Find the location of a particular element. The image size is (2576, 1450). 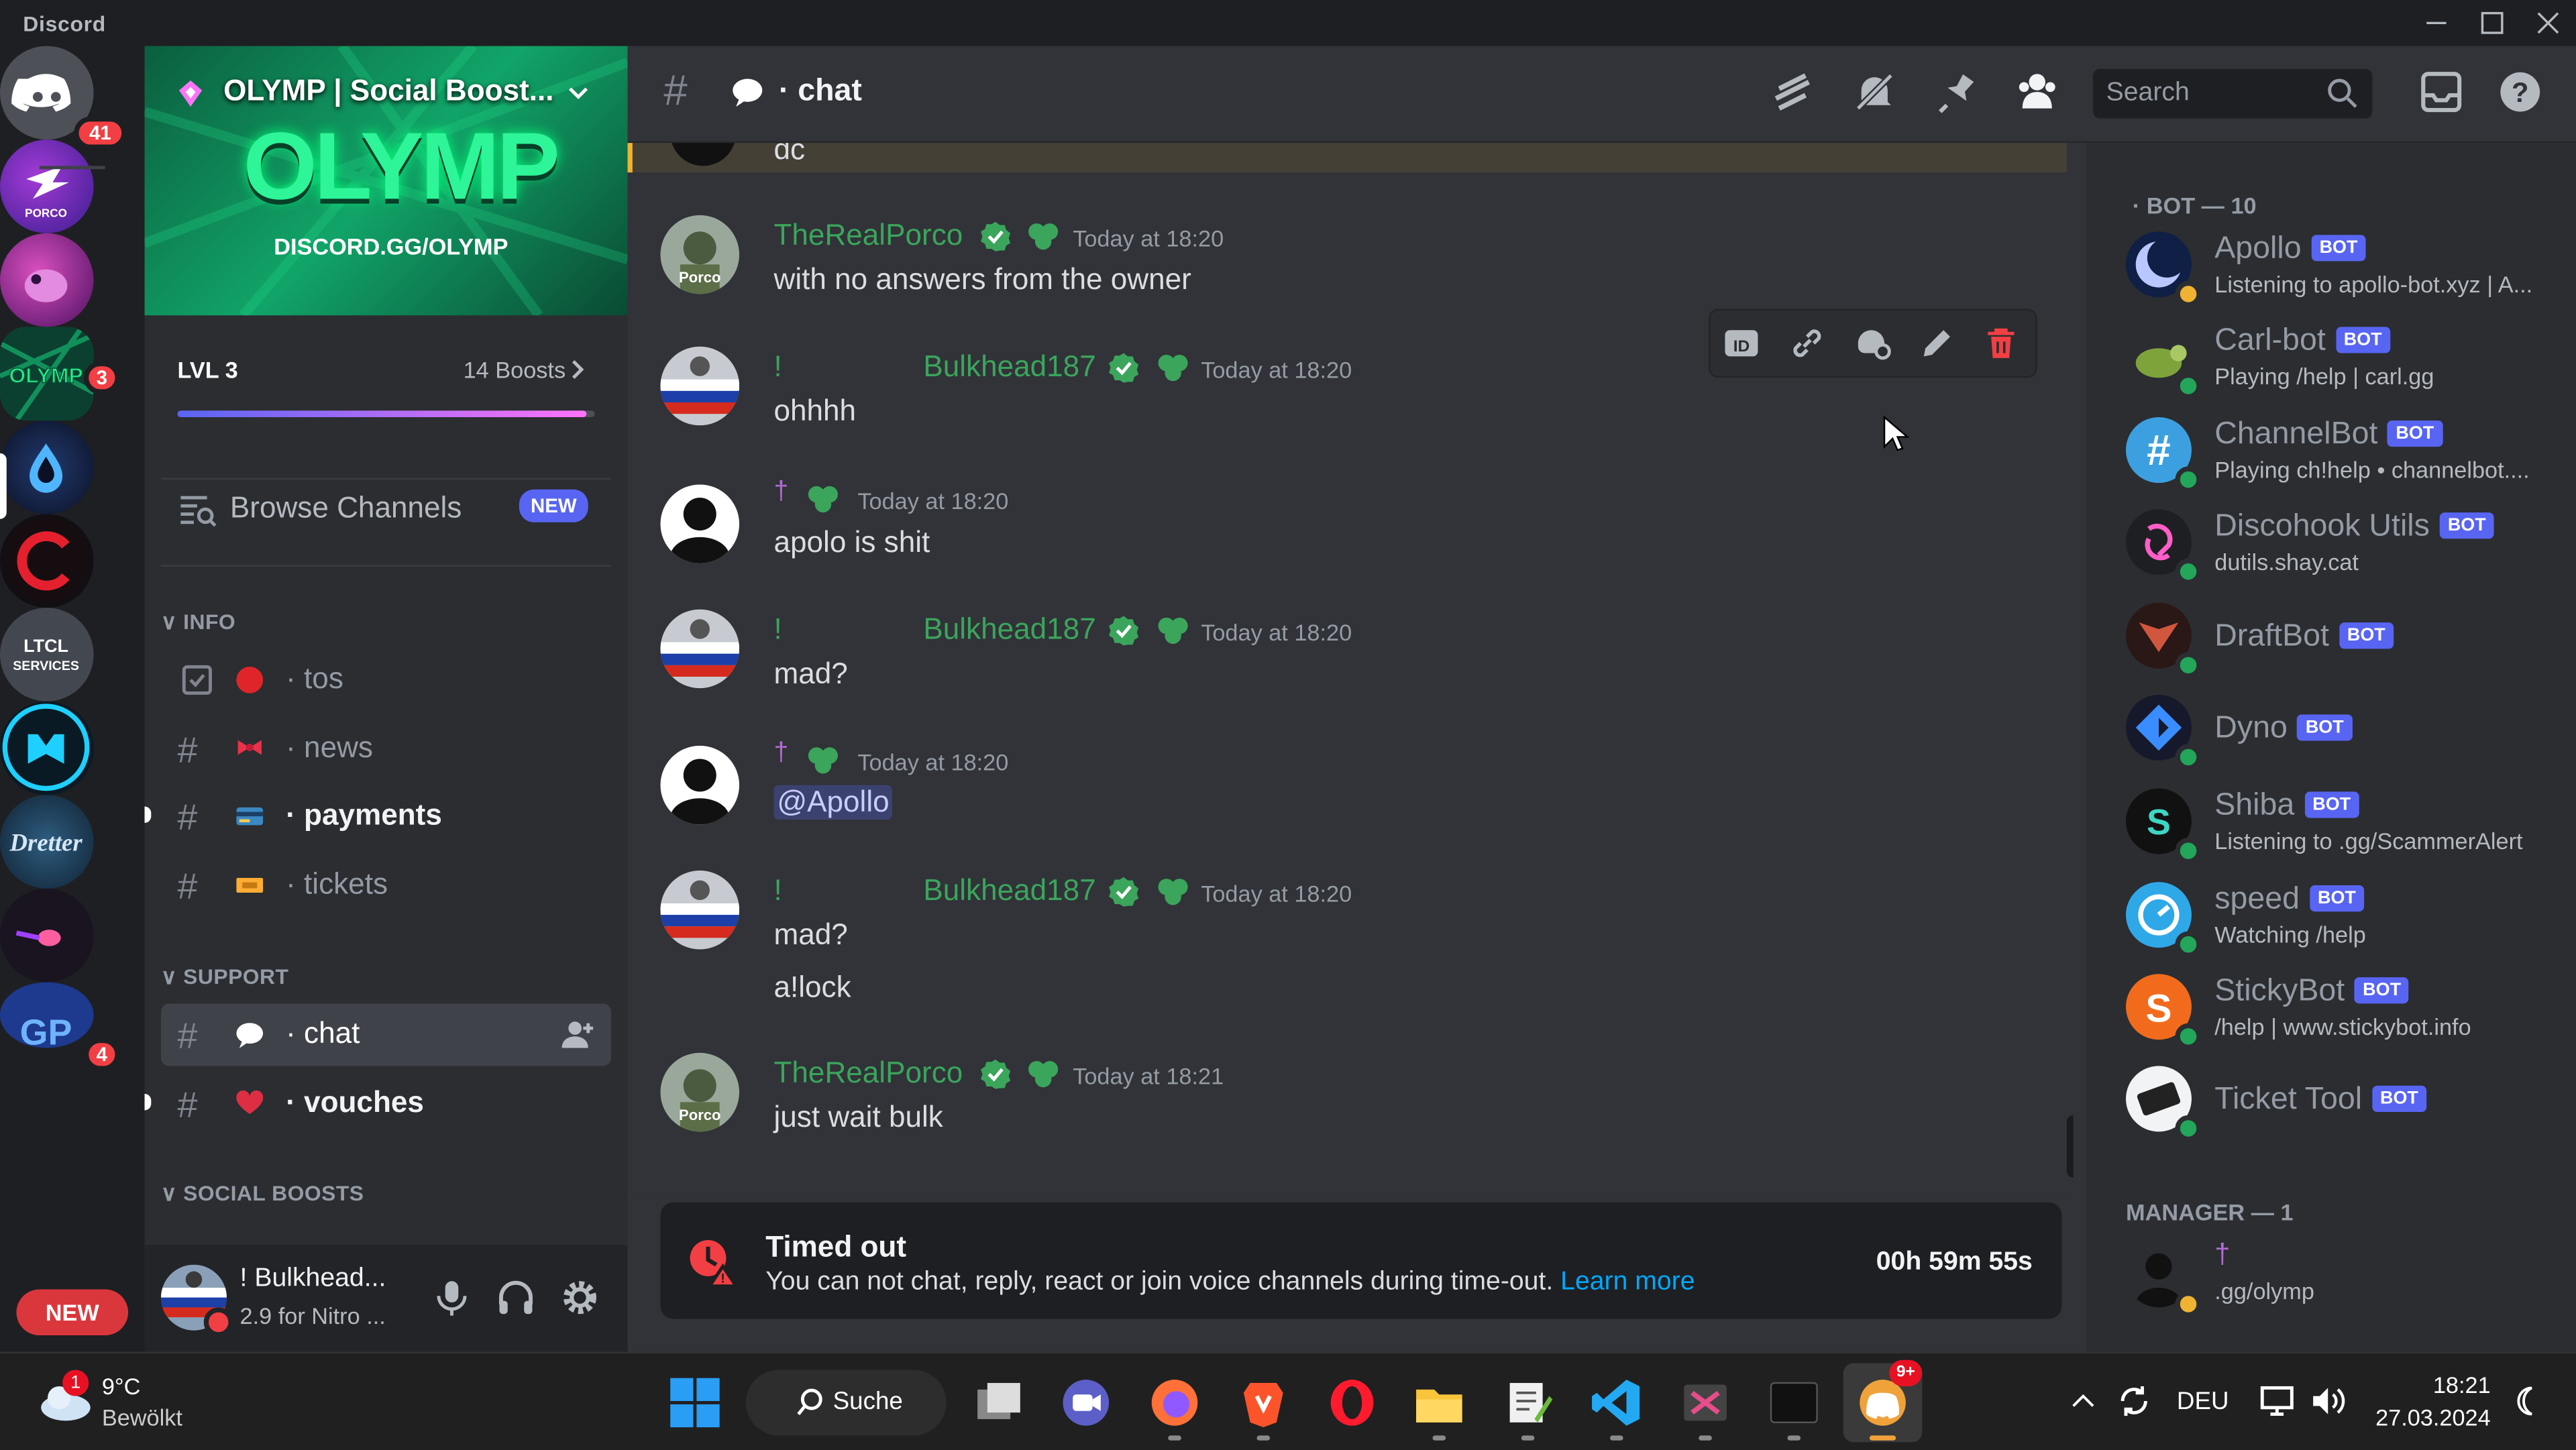

member-dyno: Dyno BOT is located at coordinates (2344, 729).